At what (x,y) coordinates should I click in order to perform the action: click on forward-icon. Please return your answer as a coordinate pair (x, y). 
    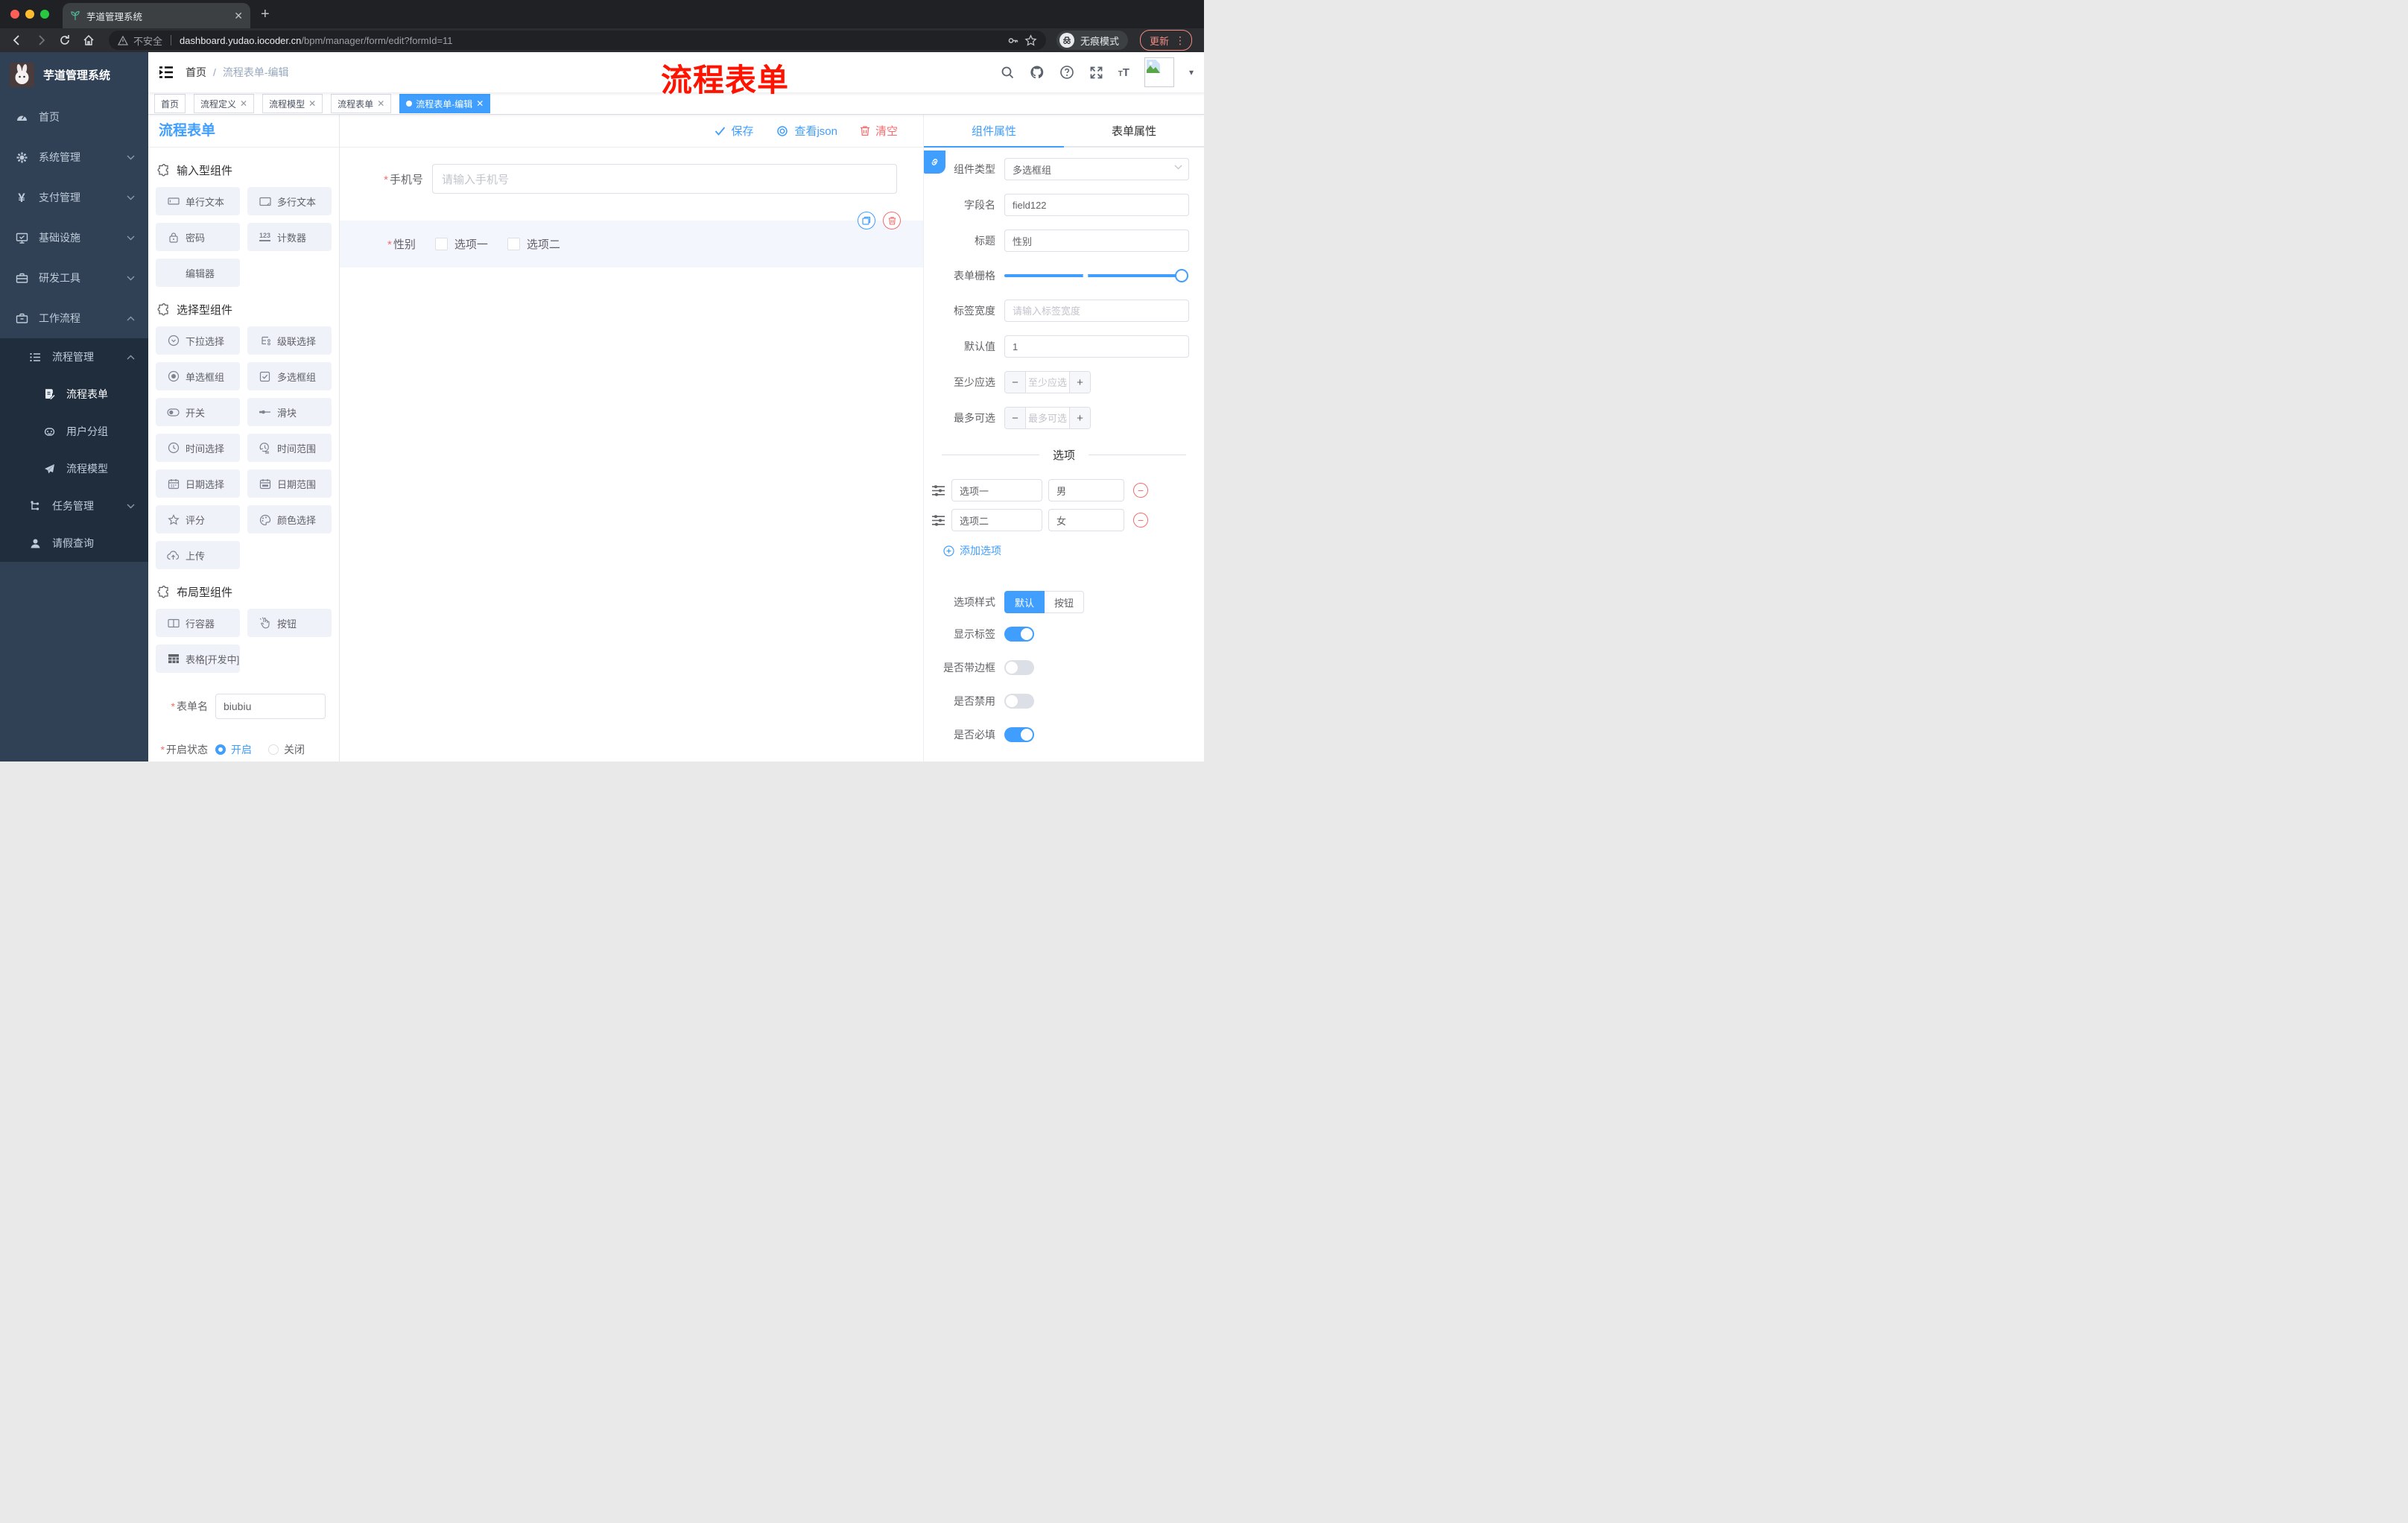
    Looking at the image, I should click on (41, 40).